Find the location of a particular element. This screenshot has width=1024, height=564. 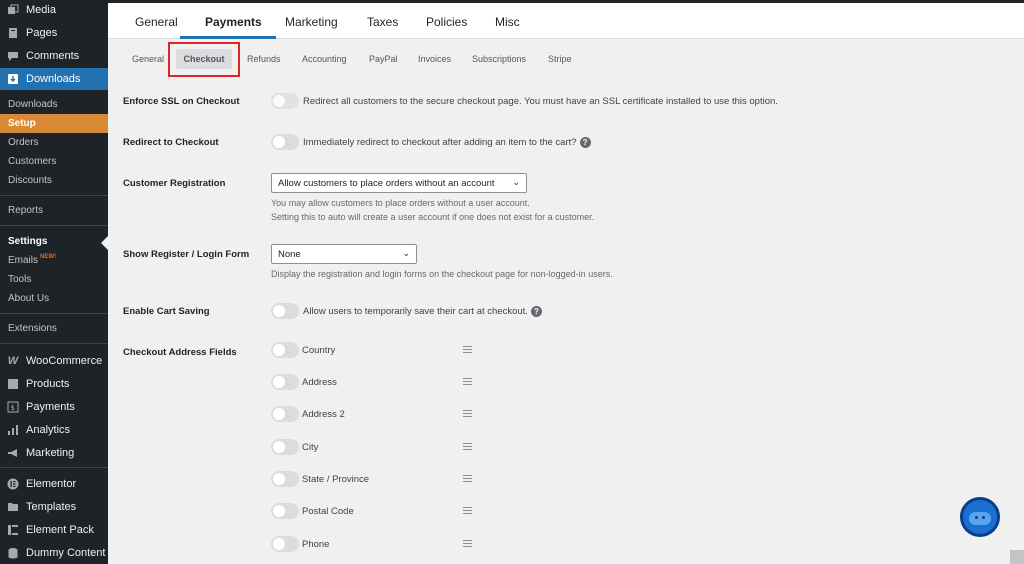

postal-code-toggle is located at coordinates (285, 511).